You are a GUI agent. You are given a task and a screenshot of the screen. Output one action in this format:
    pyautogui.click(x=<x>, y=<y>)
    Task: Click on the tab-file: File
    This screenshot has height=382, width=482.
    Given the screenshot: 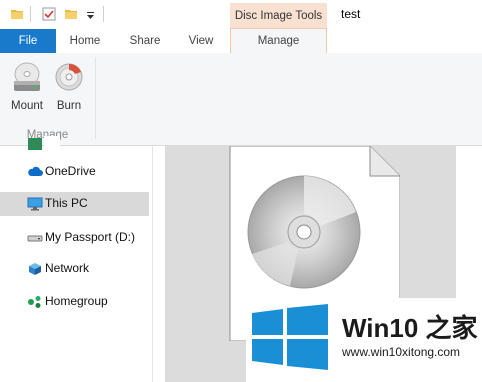 What is the action you would take?
    pyautogui.click(x=28, y=41)
    